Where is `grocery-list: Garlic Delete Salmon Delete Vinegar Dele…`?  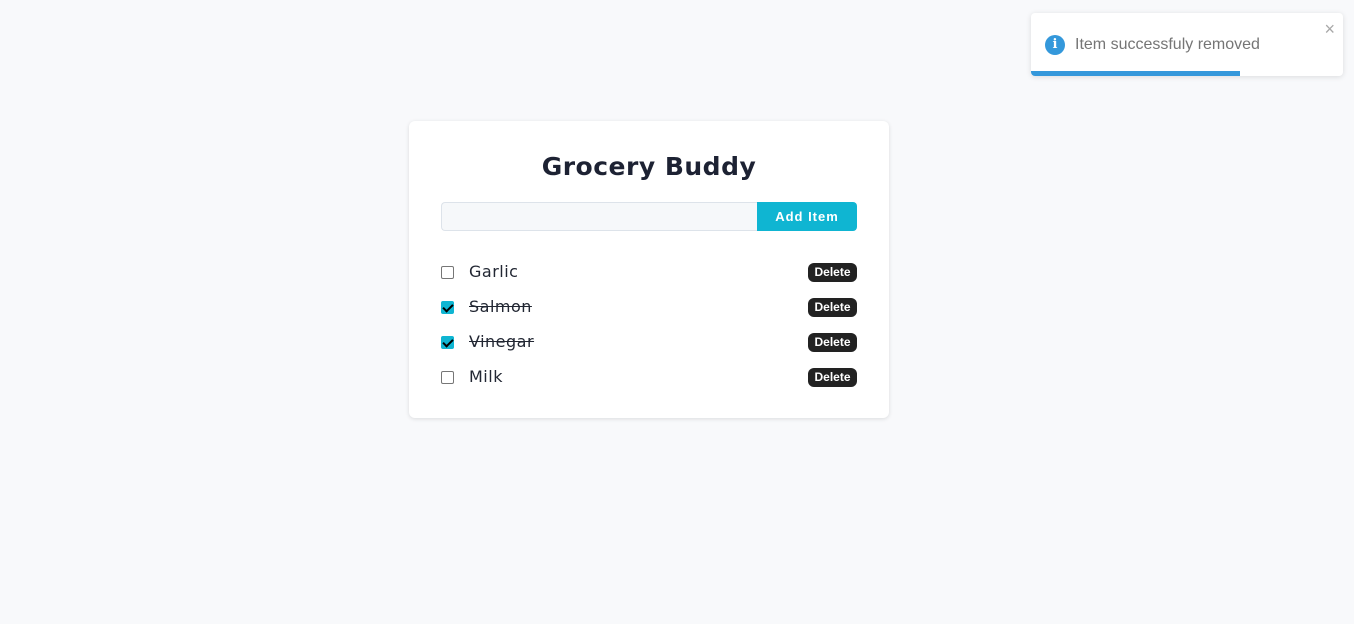 grocery-list: Garlic Delete Salmon Delete Vinegar Dele… is located at coordinates (649, 325).